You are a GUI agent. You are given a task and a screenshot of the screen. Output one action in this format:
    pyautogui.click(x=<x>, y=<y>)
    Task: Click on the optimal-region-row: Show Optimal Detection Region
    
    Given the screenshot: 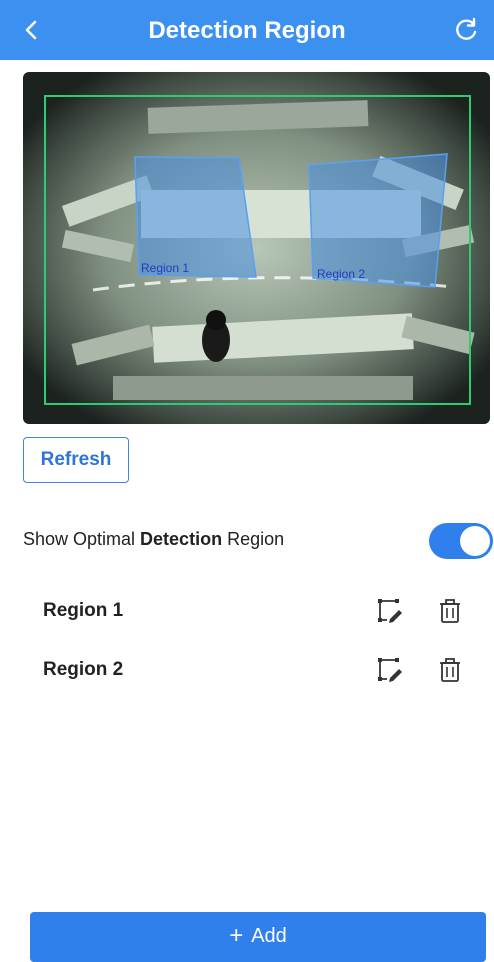 What is the action you would take?
    pyautogui.click(x=258, y=541)
    